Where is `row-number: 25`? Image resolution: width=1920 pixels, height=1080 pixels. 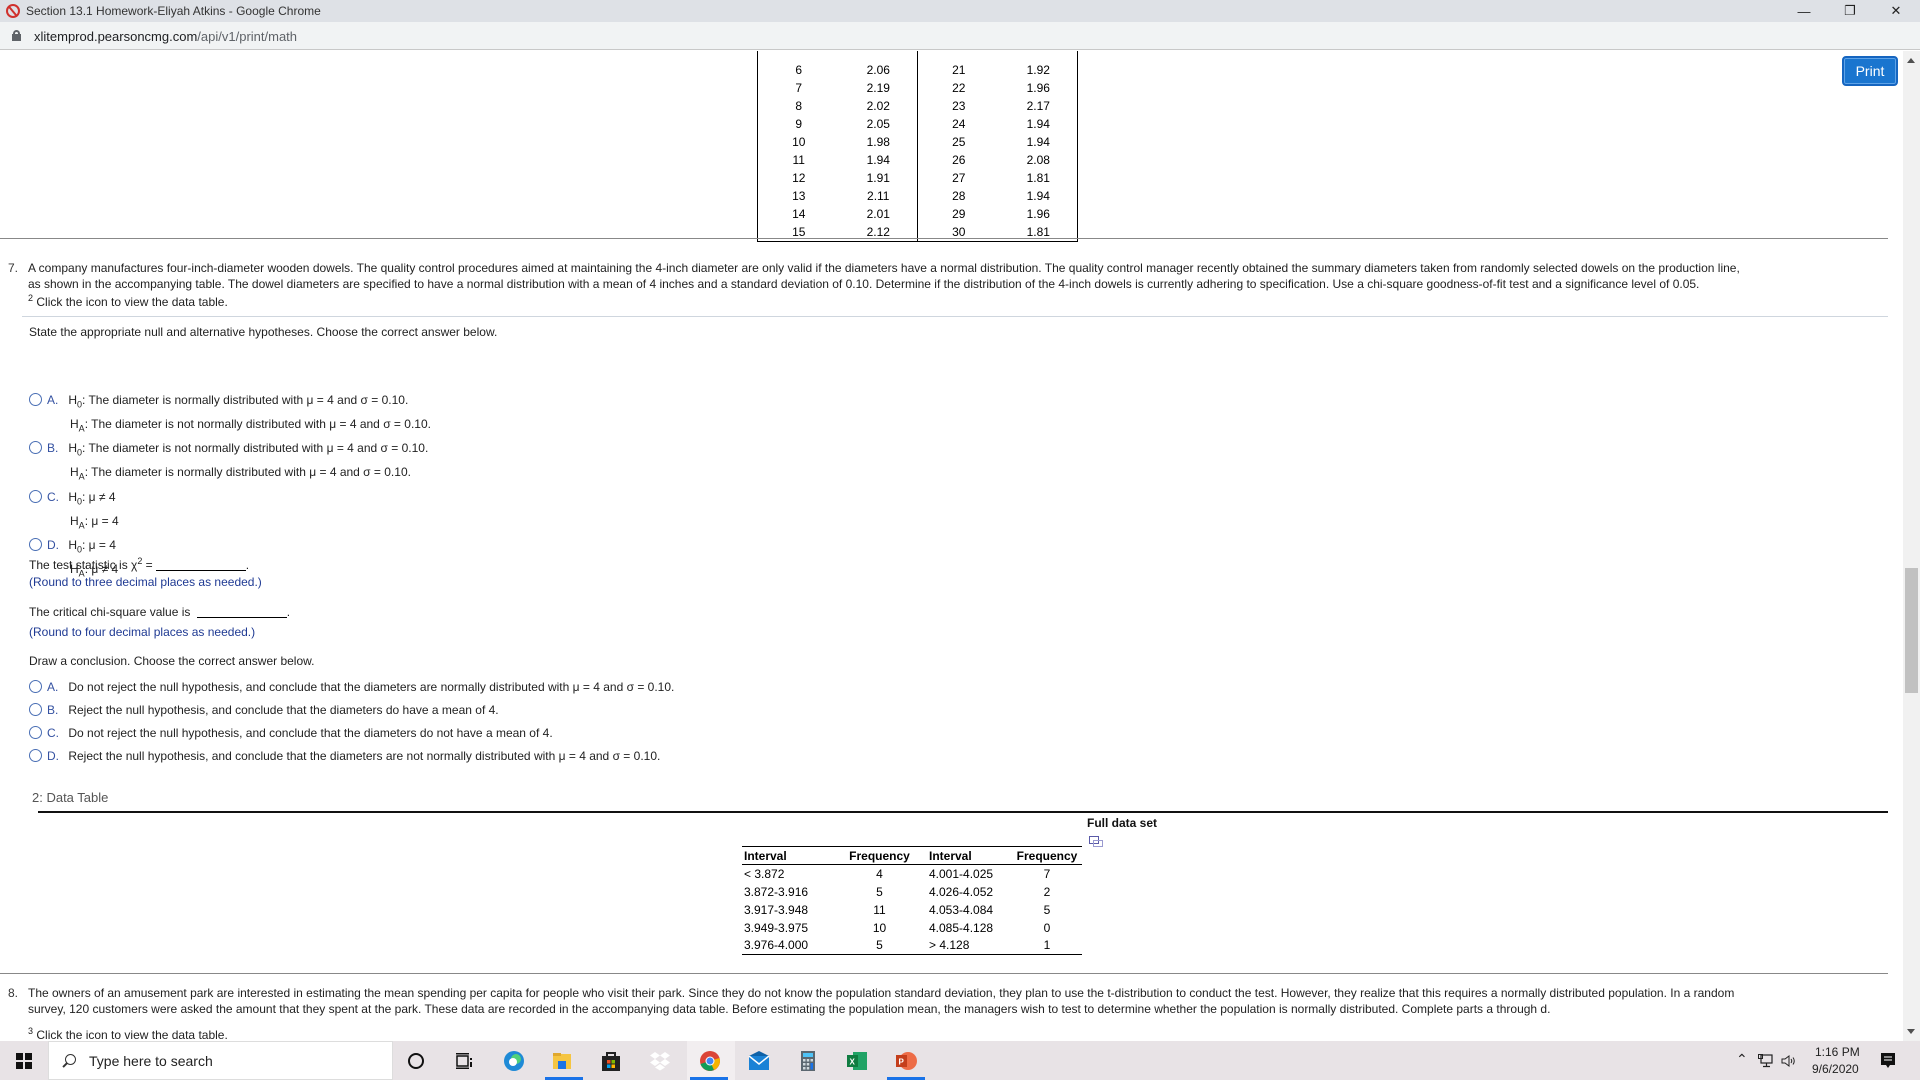 row-number: 25 is located at coordinates (958, 142).